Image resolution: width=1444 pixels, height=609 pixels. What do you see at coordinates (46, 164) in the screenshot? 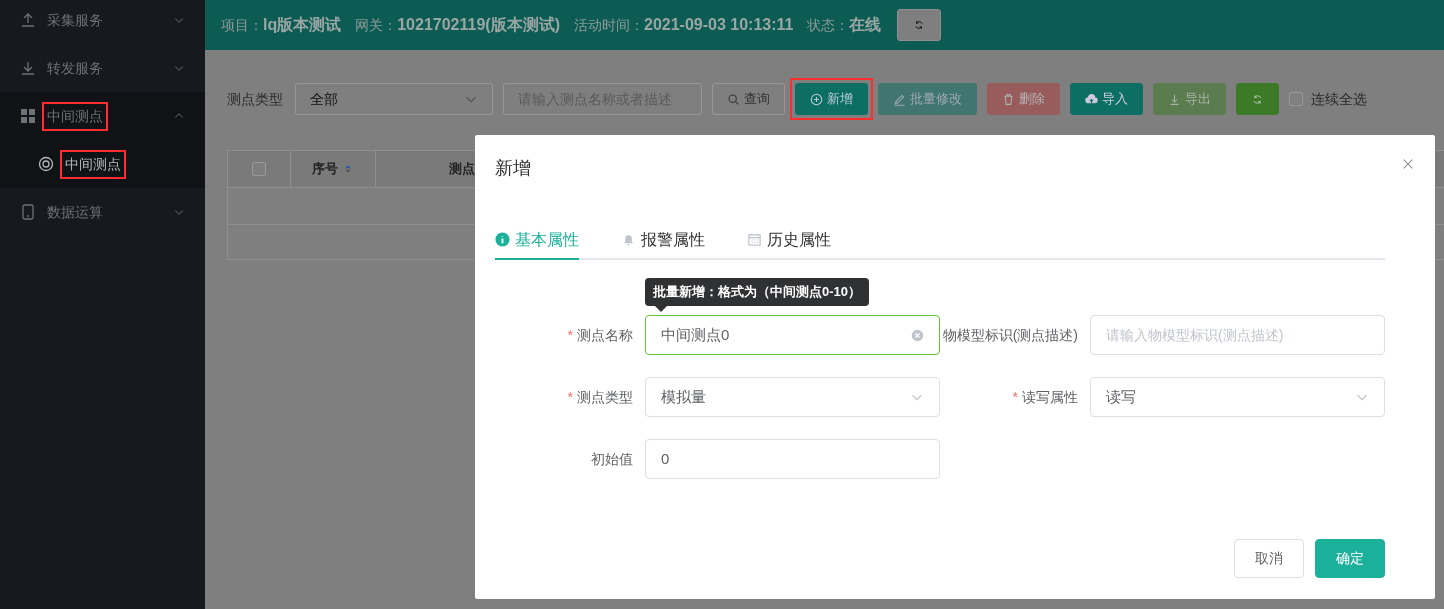
I see `ring-icon` at bounding box center [46, 164].